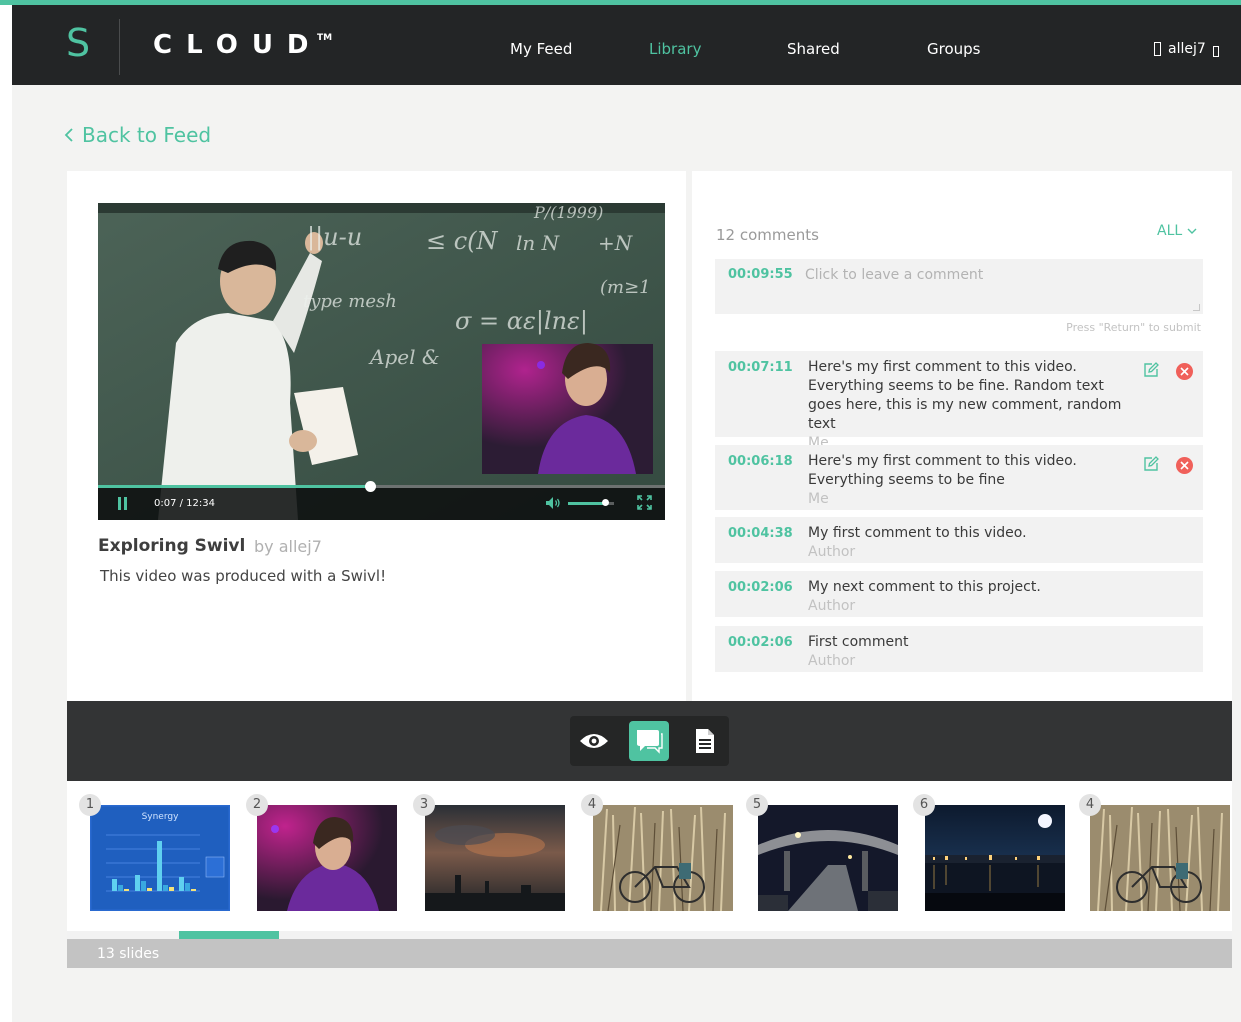 The width and height of the screenshot is (1241, 1022). I want to click on pause-button, so click(123, 503).